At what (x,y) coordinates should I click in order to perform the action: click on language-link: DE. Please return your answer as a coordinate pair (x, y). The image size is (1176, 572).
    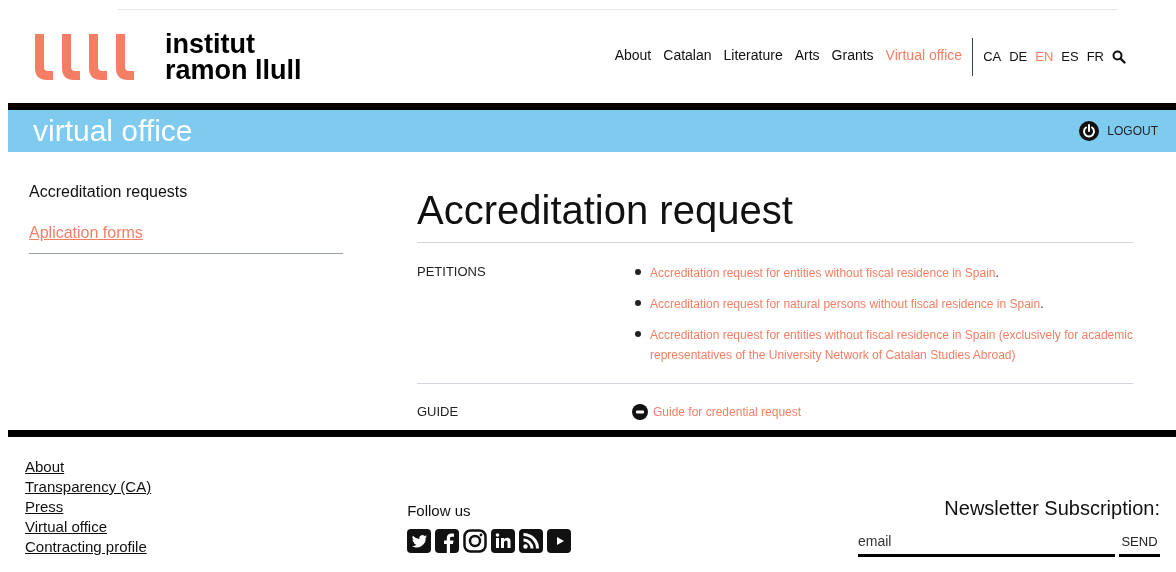
    Looking at the image, I should click on (1018, 56).